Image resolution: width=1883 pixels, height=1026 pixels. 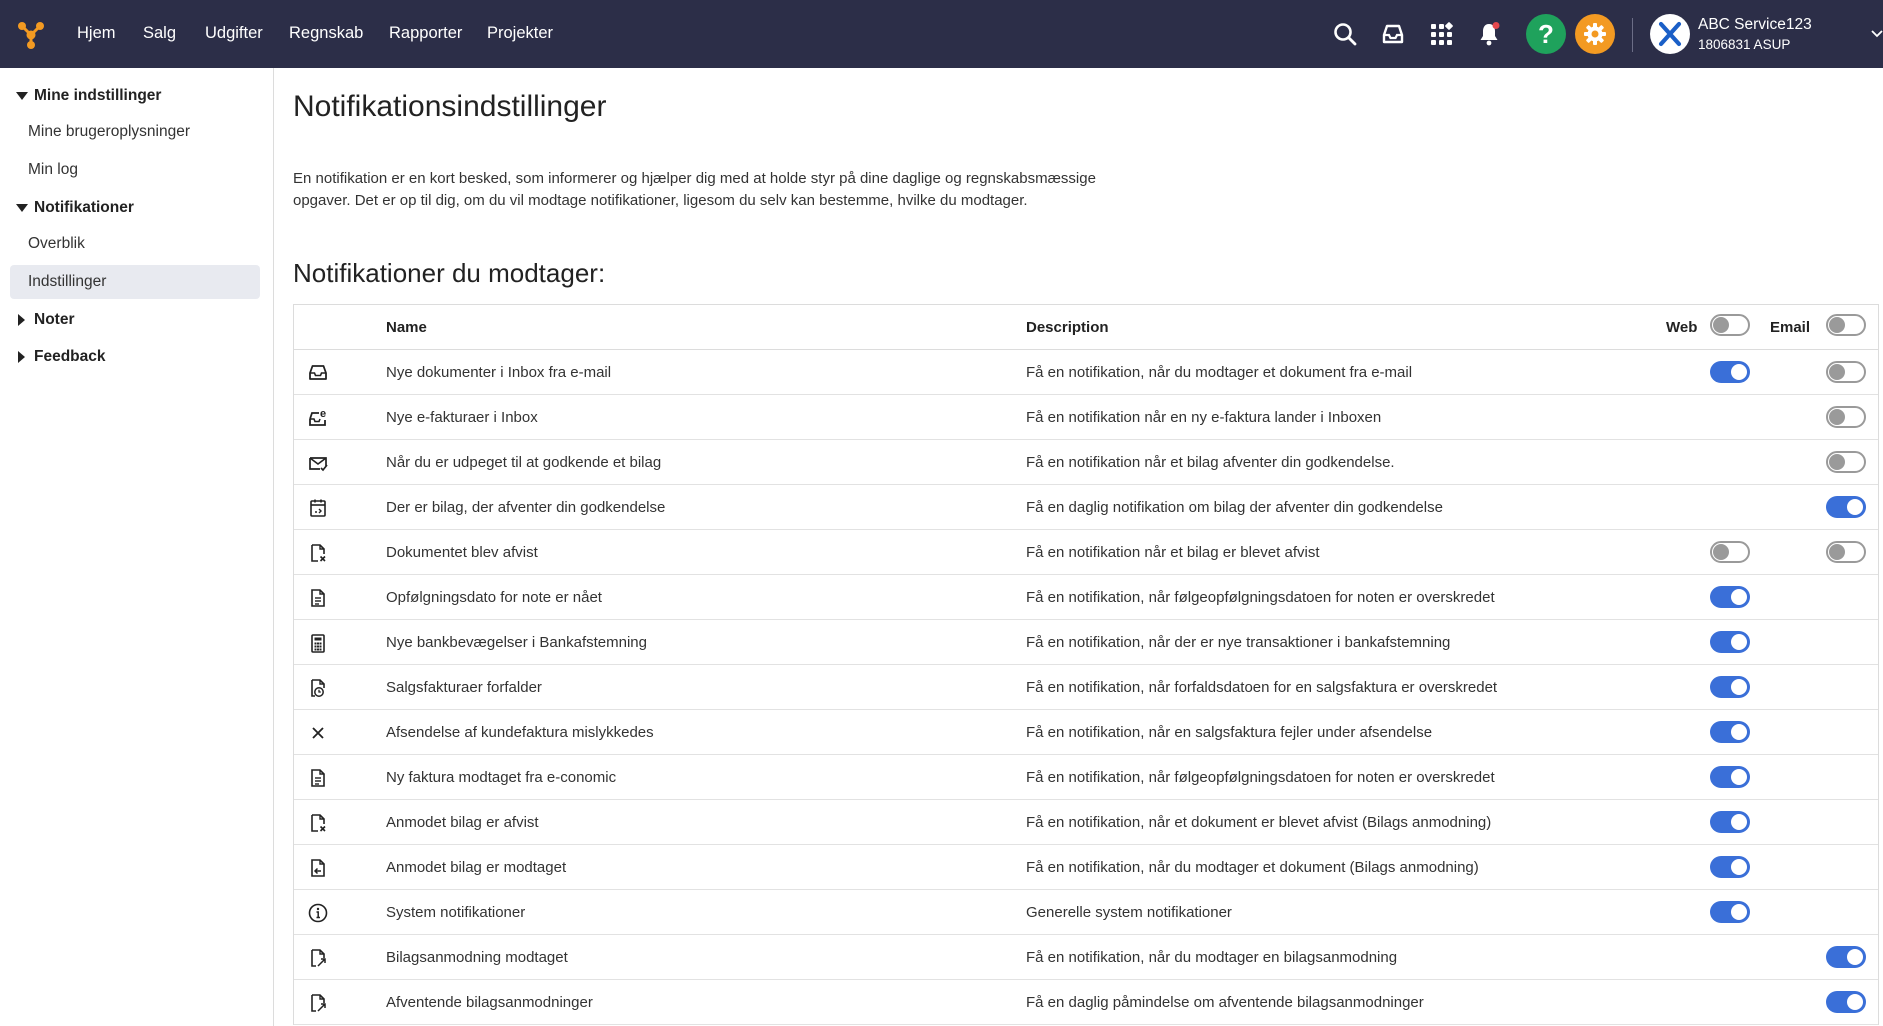 What do you see at coordinates (499, 372) in the screenshot?
I see `notification-name: Nye dokumenter i Inbox fra e-mail` at bounding box center [499, 372].